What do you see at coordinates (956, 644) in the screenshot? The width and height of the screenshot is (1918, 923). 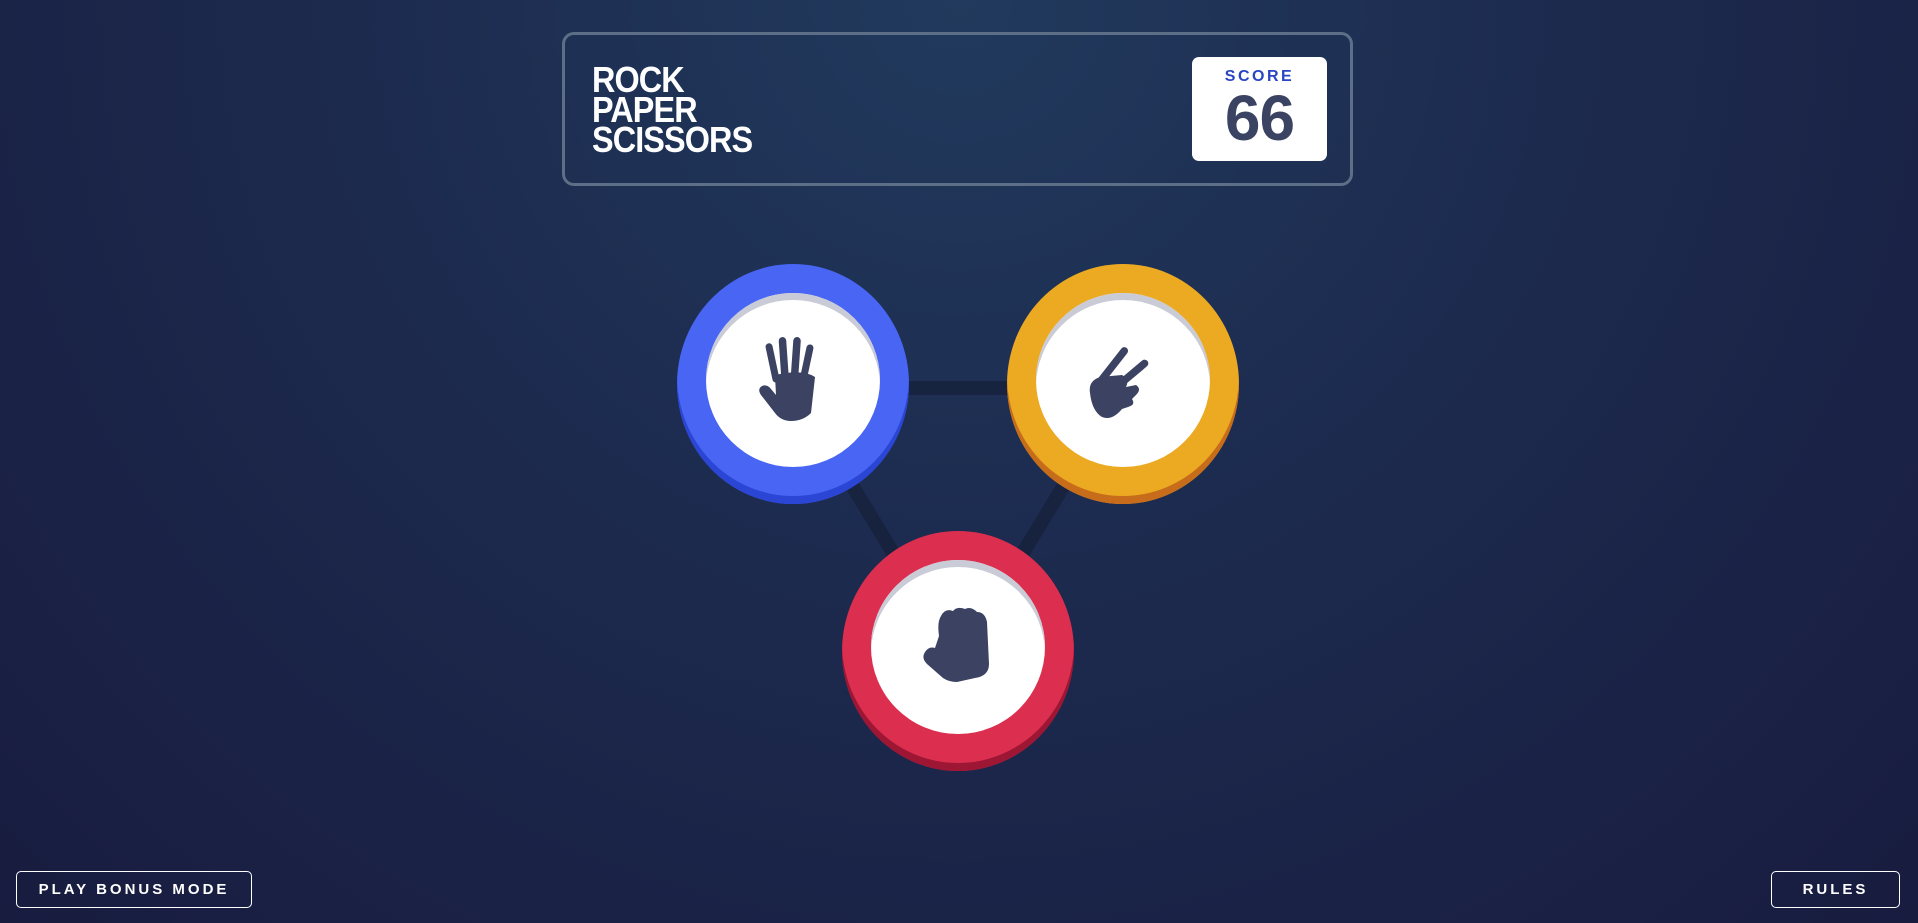 I see `rock-fist-icon` at bounding box center [956, 644].